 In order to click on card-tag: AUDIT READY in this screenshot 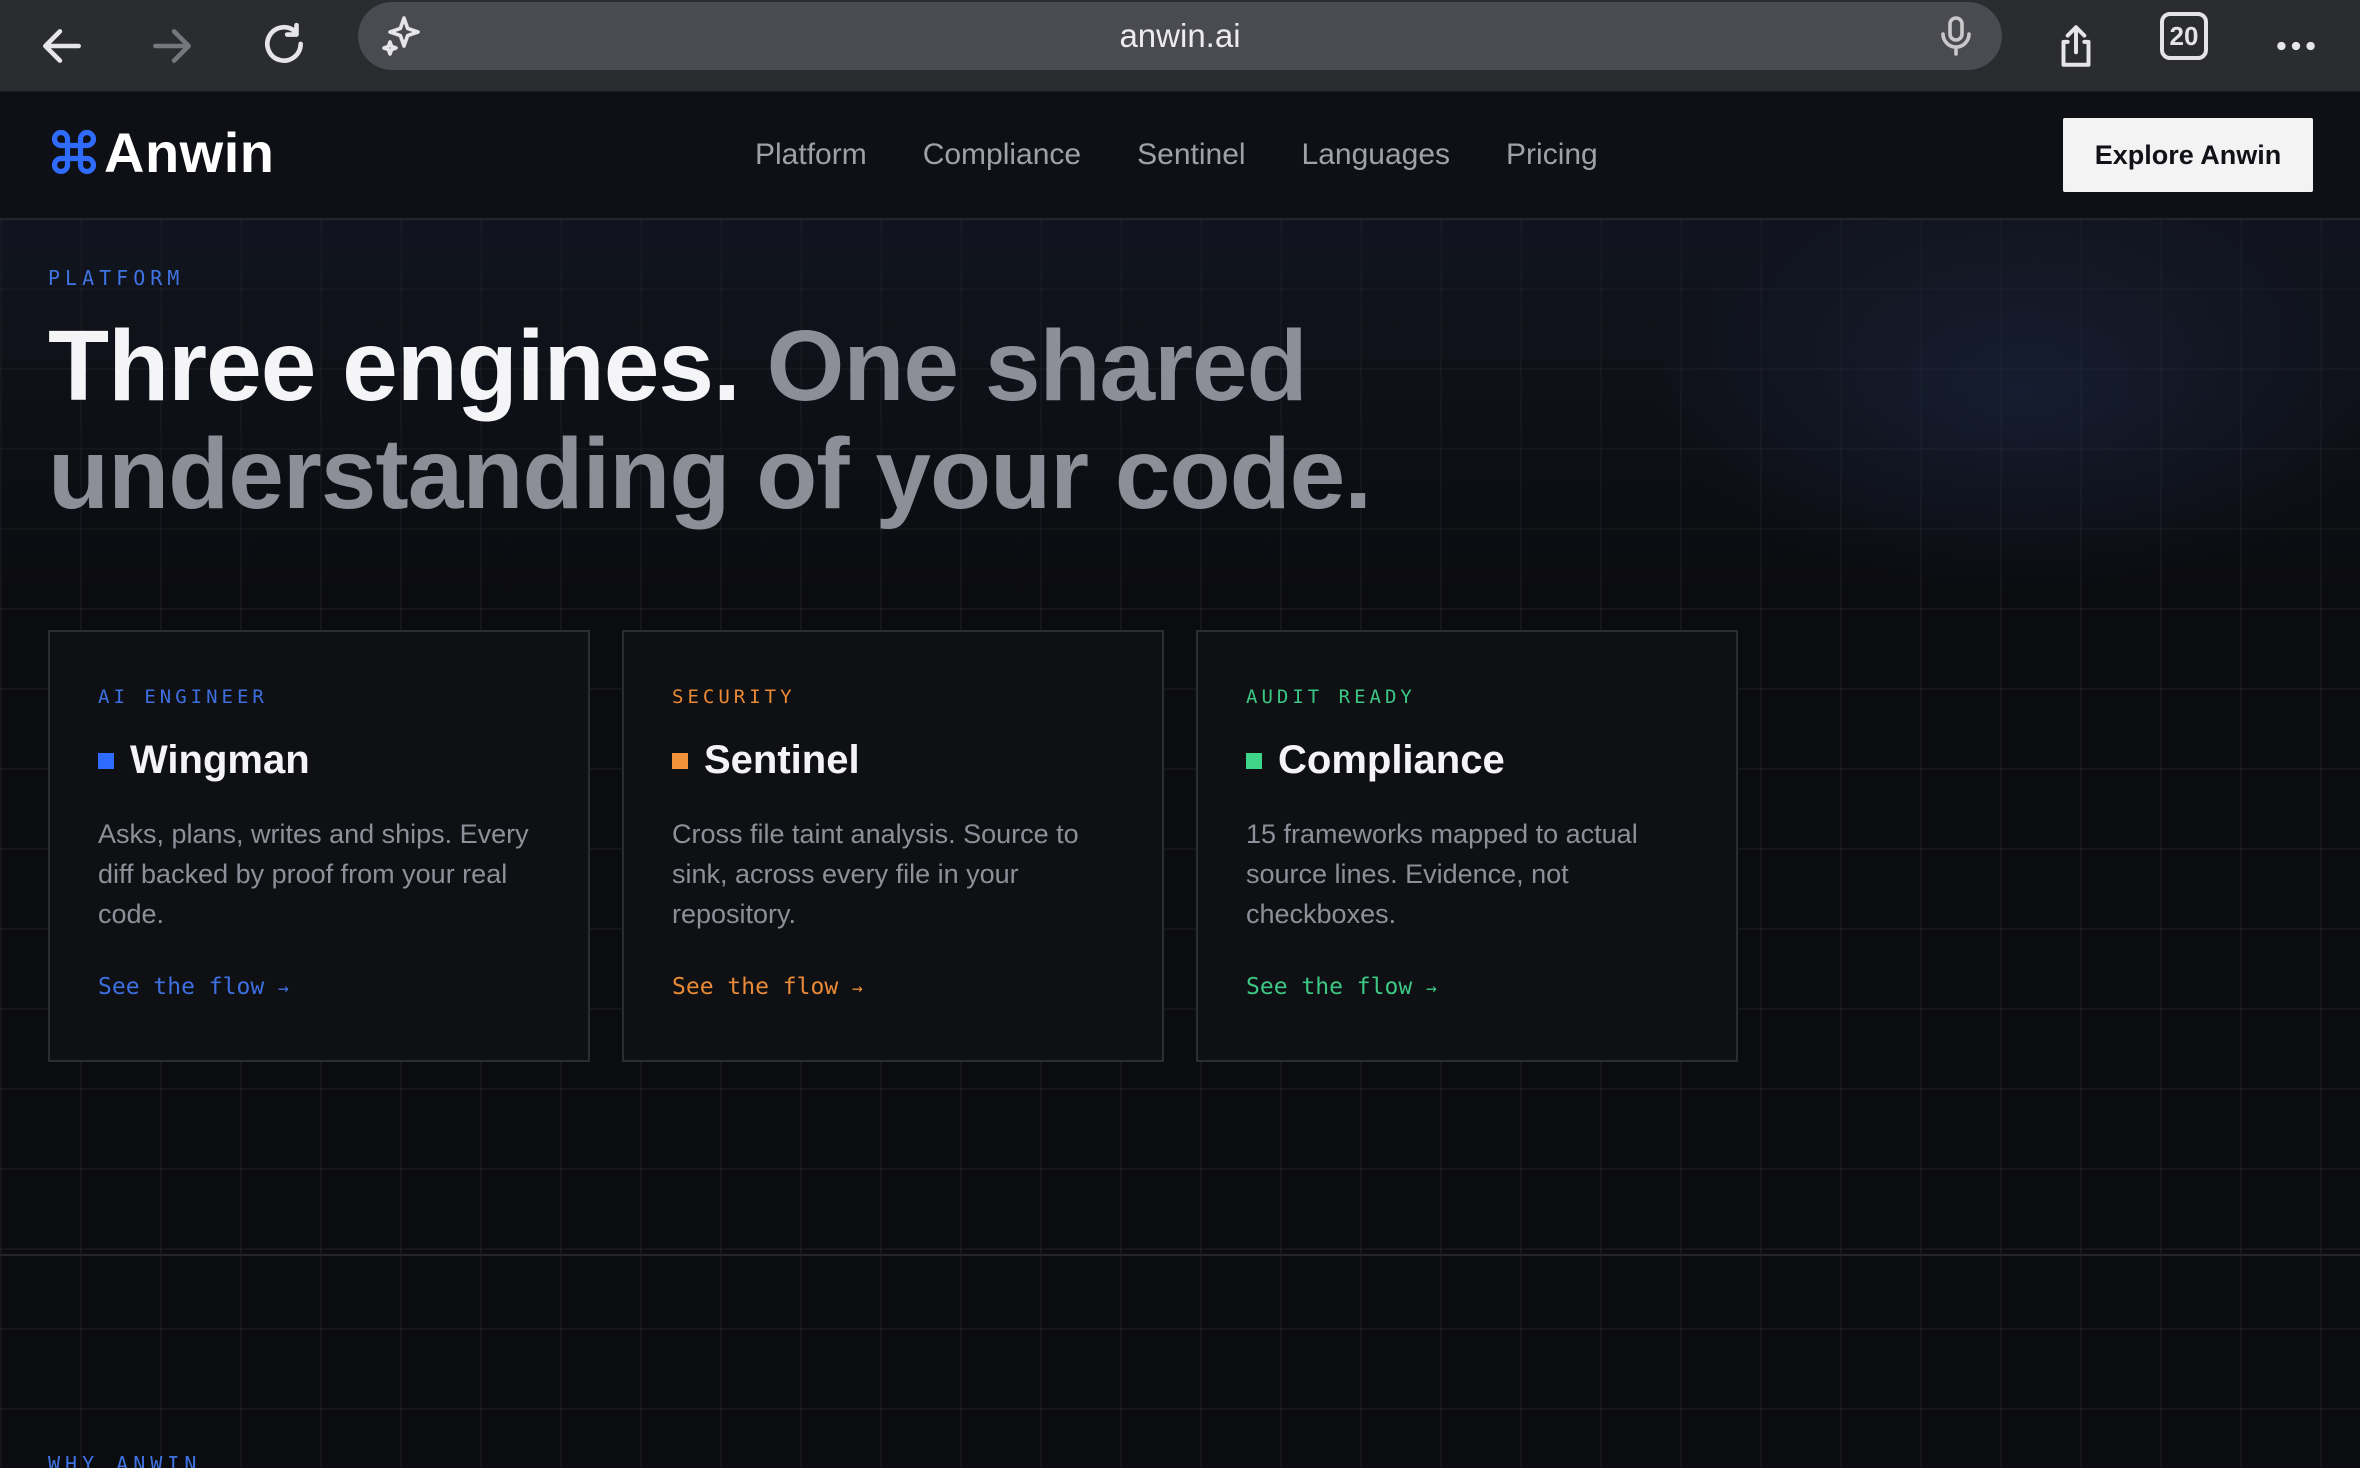, I will do `click(1331, 697)`.